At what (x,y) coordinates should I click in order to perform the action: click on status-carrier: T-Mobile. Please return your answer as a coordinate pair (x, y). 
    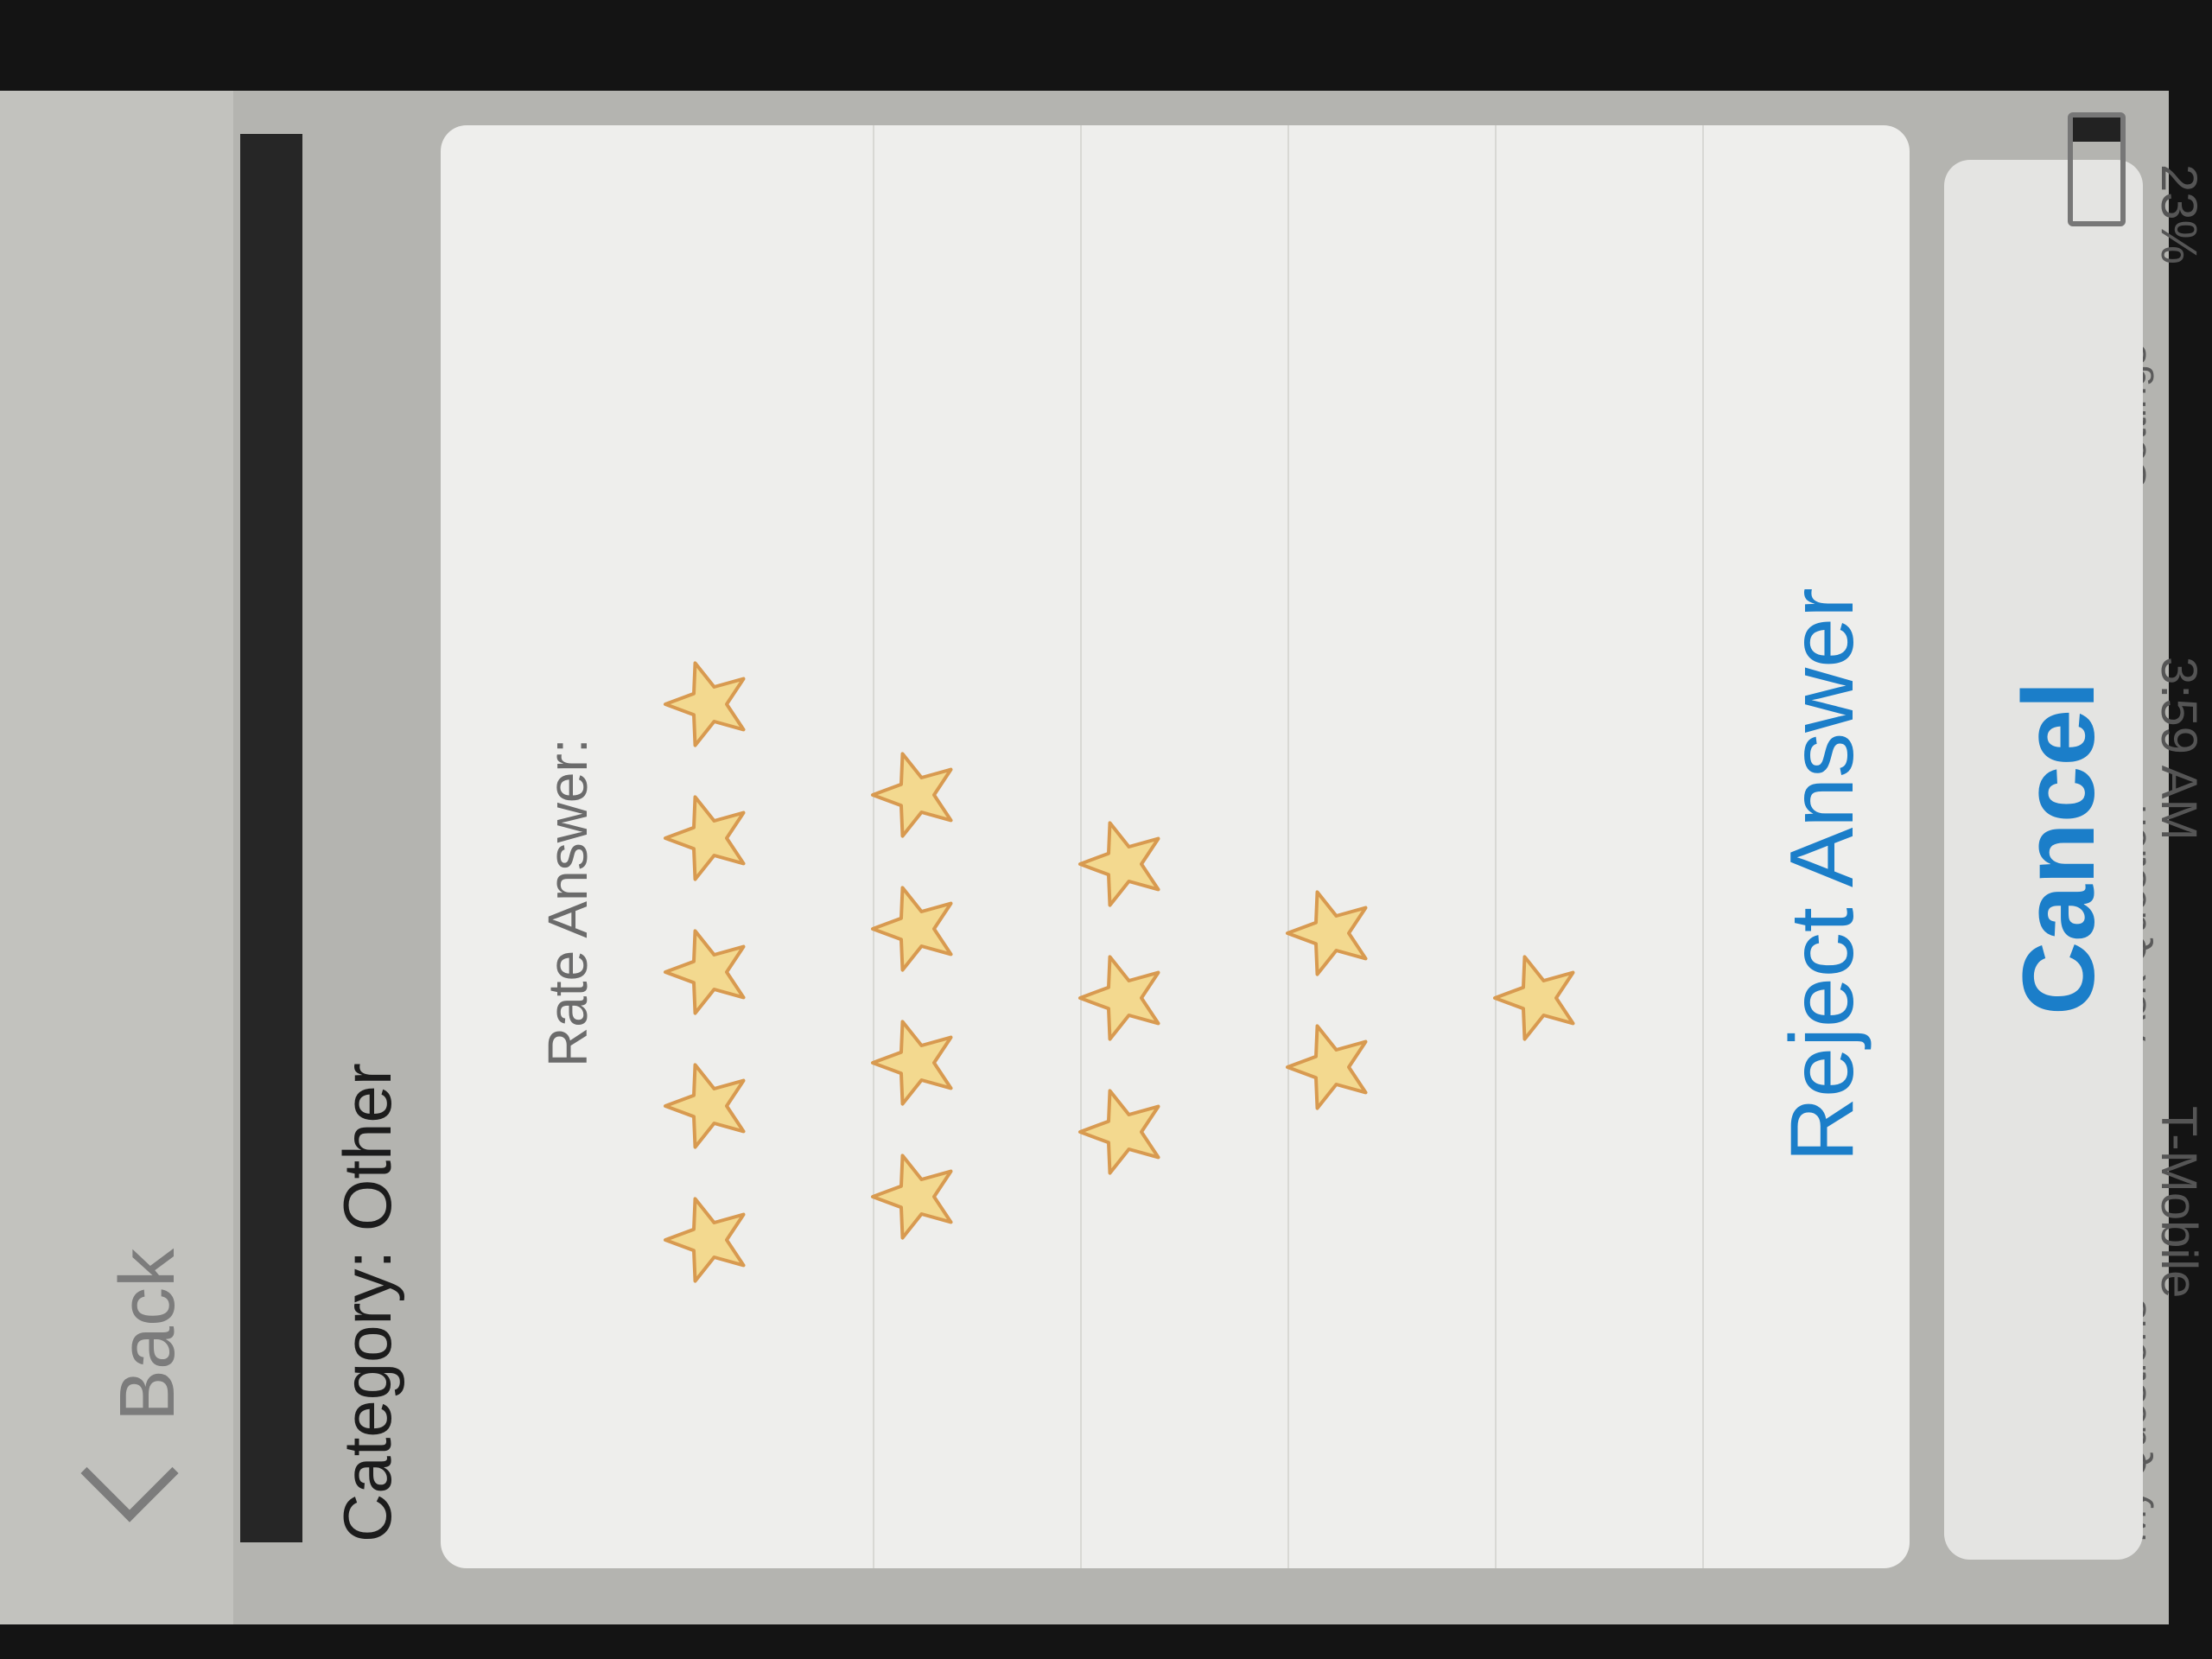
    Looking at the image, I should click on (2179, 1202).